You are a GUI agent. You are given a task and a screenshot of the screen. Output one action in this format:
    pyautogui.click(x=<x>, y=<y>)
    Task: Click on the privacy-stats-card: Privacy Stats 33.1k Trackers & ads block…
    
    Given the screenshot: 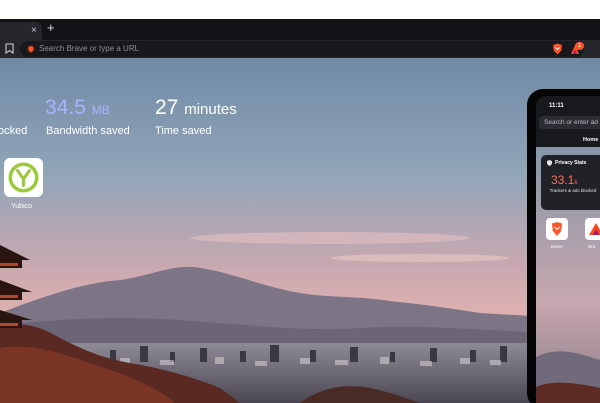 What is the action you would take?
    pyautogui.click(x=570, y=182)
    